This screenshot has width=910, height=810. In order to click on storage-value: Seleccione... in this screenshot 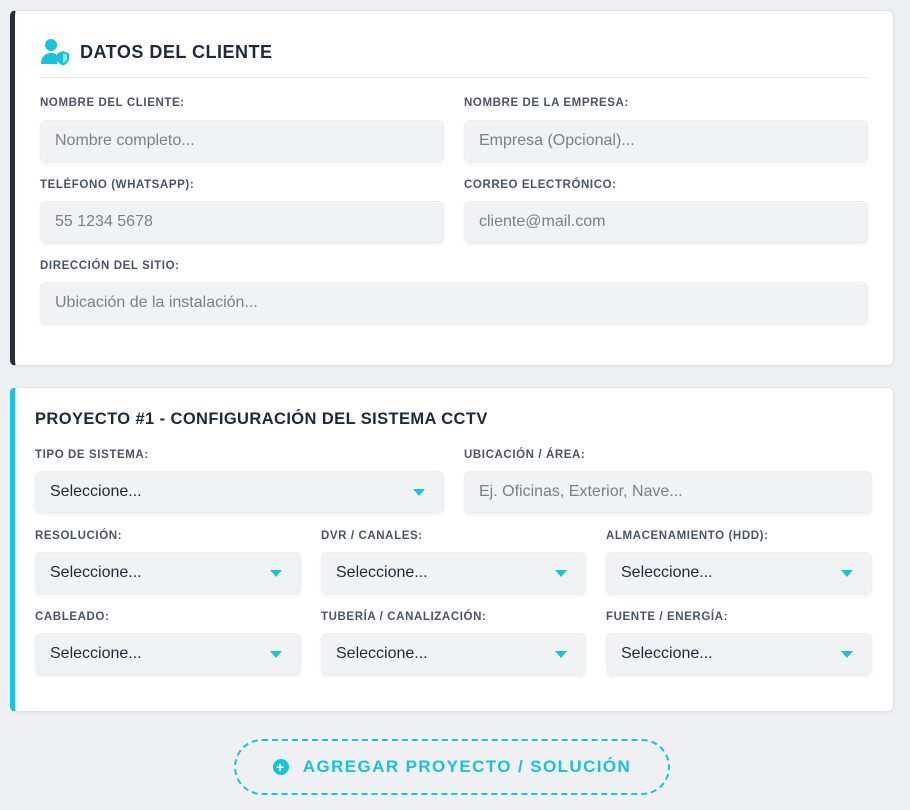, I will do `click(667, 572)`.